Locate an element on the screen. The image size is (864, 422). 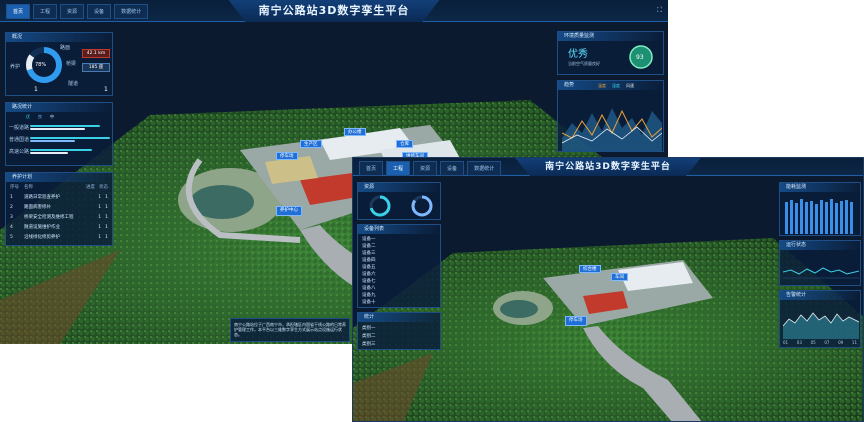
air-quality-header: 环境质量监测 is located at coordinates (610, 36).